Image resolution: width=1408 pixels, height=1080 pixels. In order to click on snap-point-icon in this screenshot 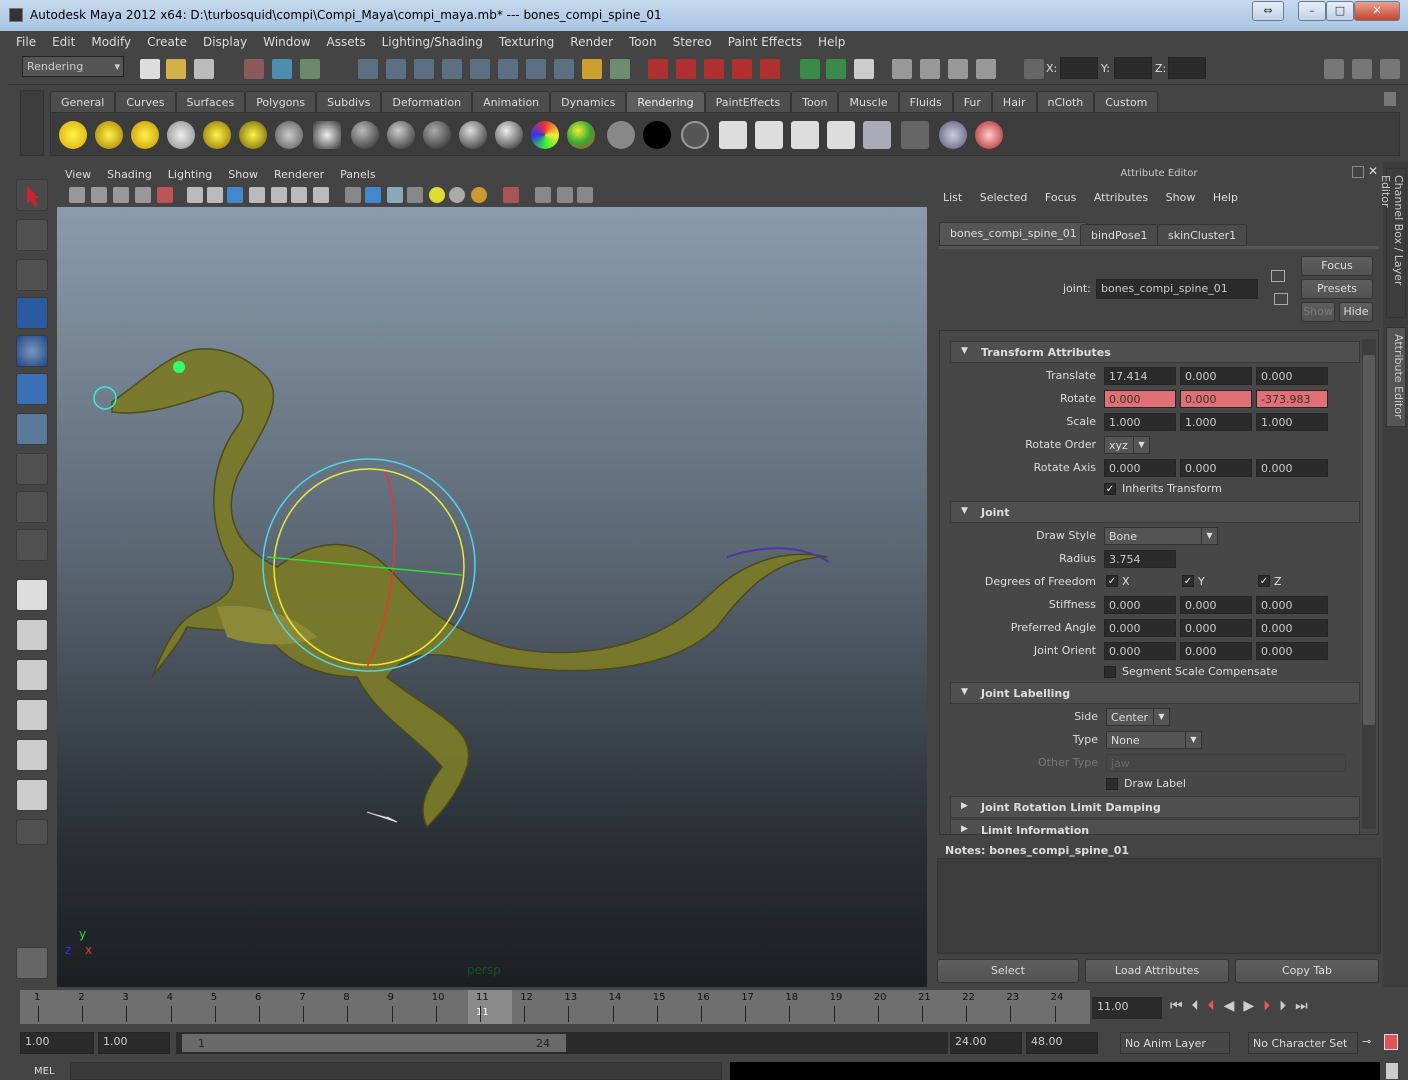, I will do `click(424, 69)`.